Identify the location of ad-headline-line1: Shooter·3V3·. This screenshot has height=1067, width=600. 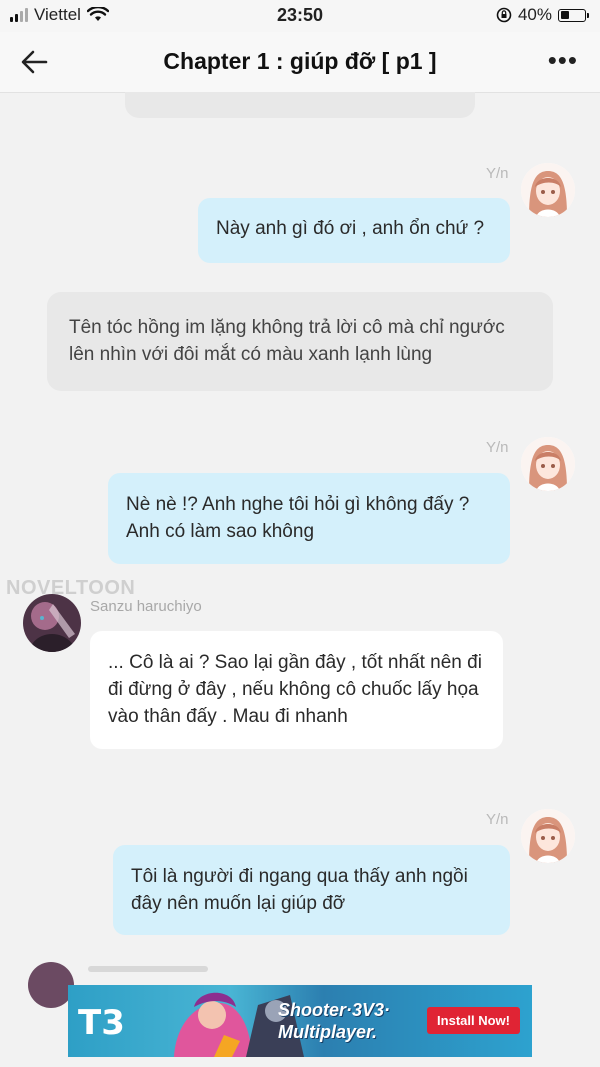
(334, 1010).